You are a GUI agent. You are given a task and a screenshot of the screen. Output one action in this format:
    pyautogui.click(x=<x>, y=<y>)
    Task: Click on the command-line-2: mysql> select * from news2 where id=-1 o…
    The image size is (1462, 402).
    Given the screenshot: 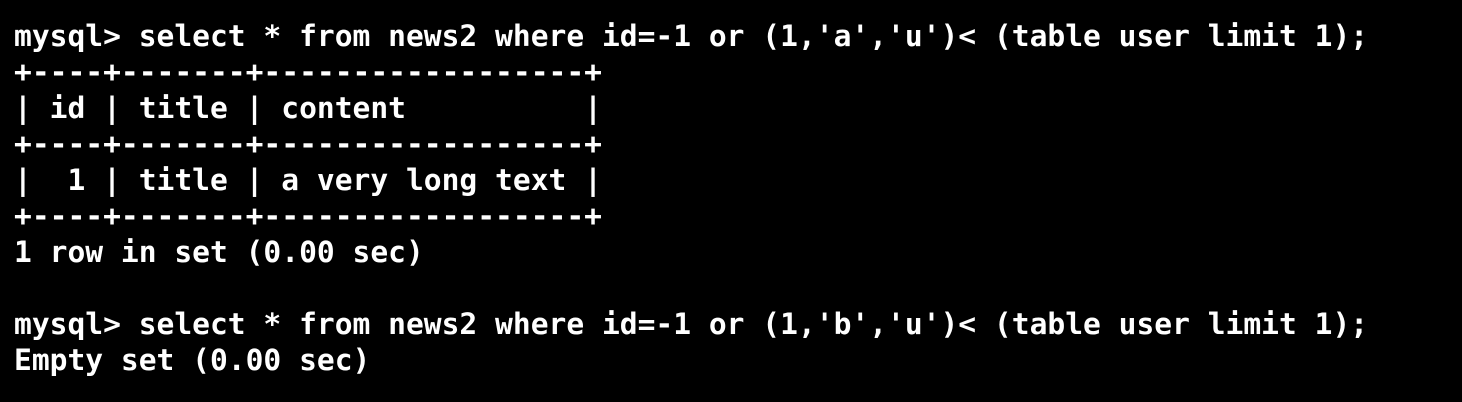 What is the action you would take?
    pyautogui.click(x=691, y=324)
    